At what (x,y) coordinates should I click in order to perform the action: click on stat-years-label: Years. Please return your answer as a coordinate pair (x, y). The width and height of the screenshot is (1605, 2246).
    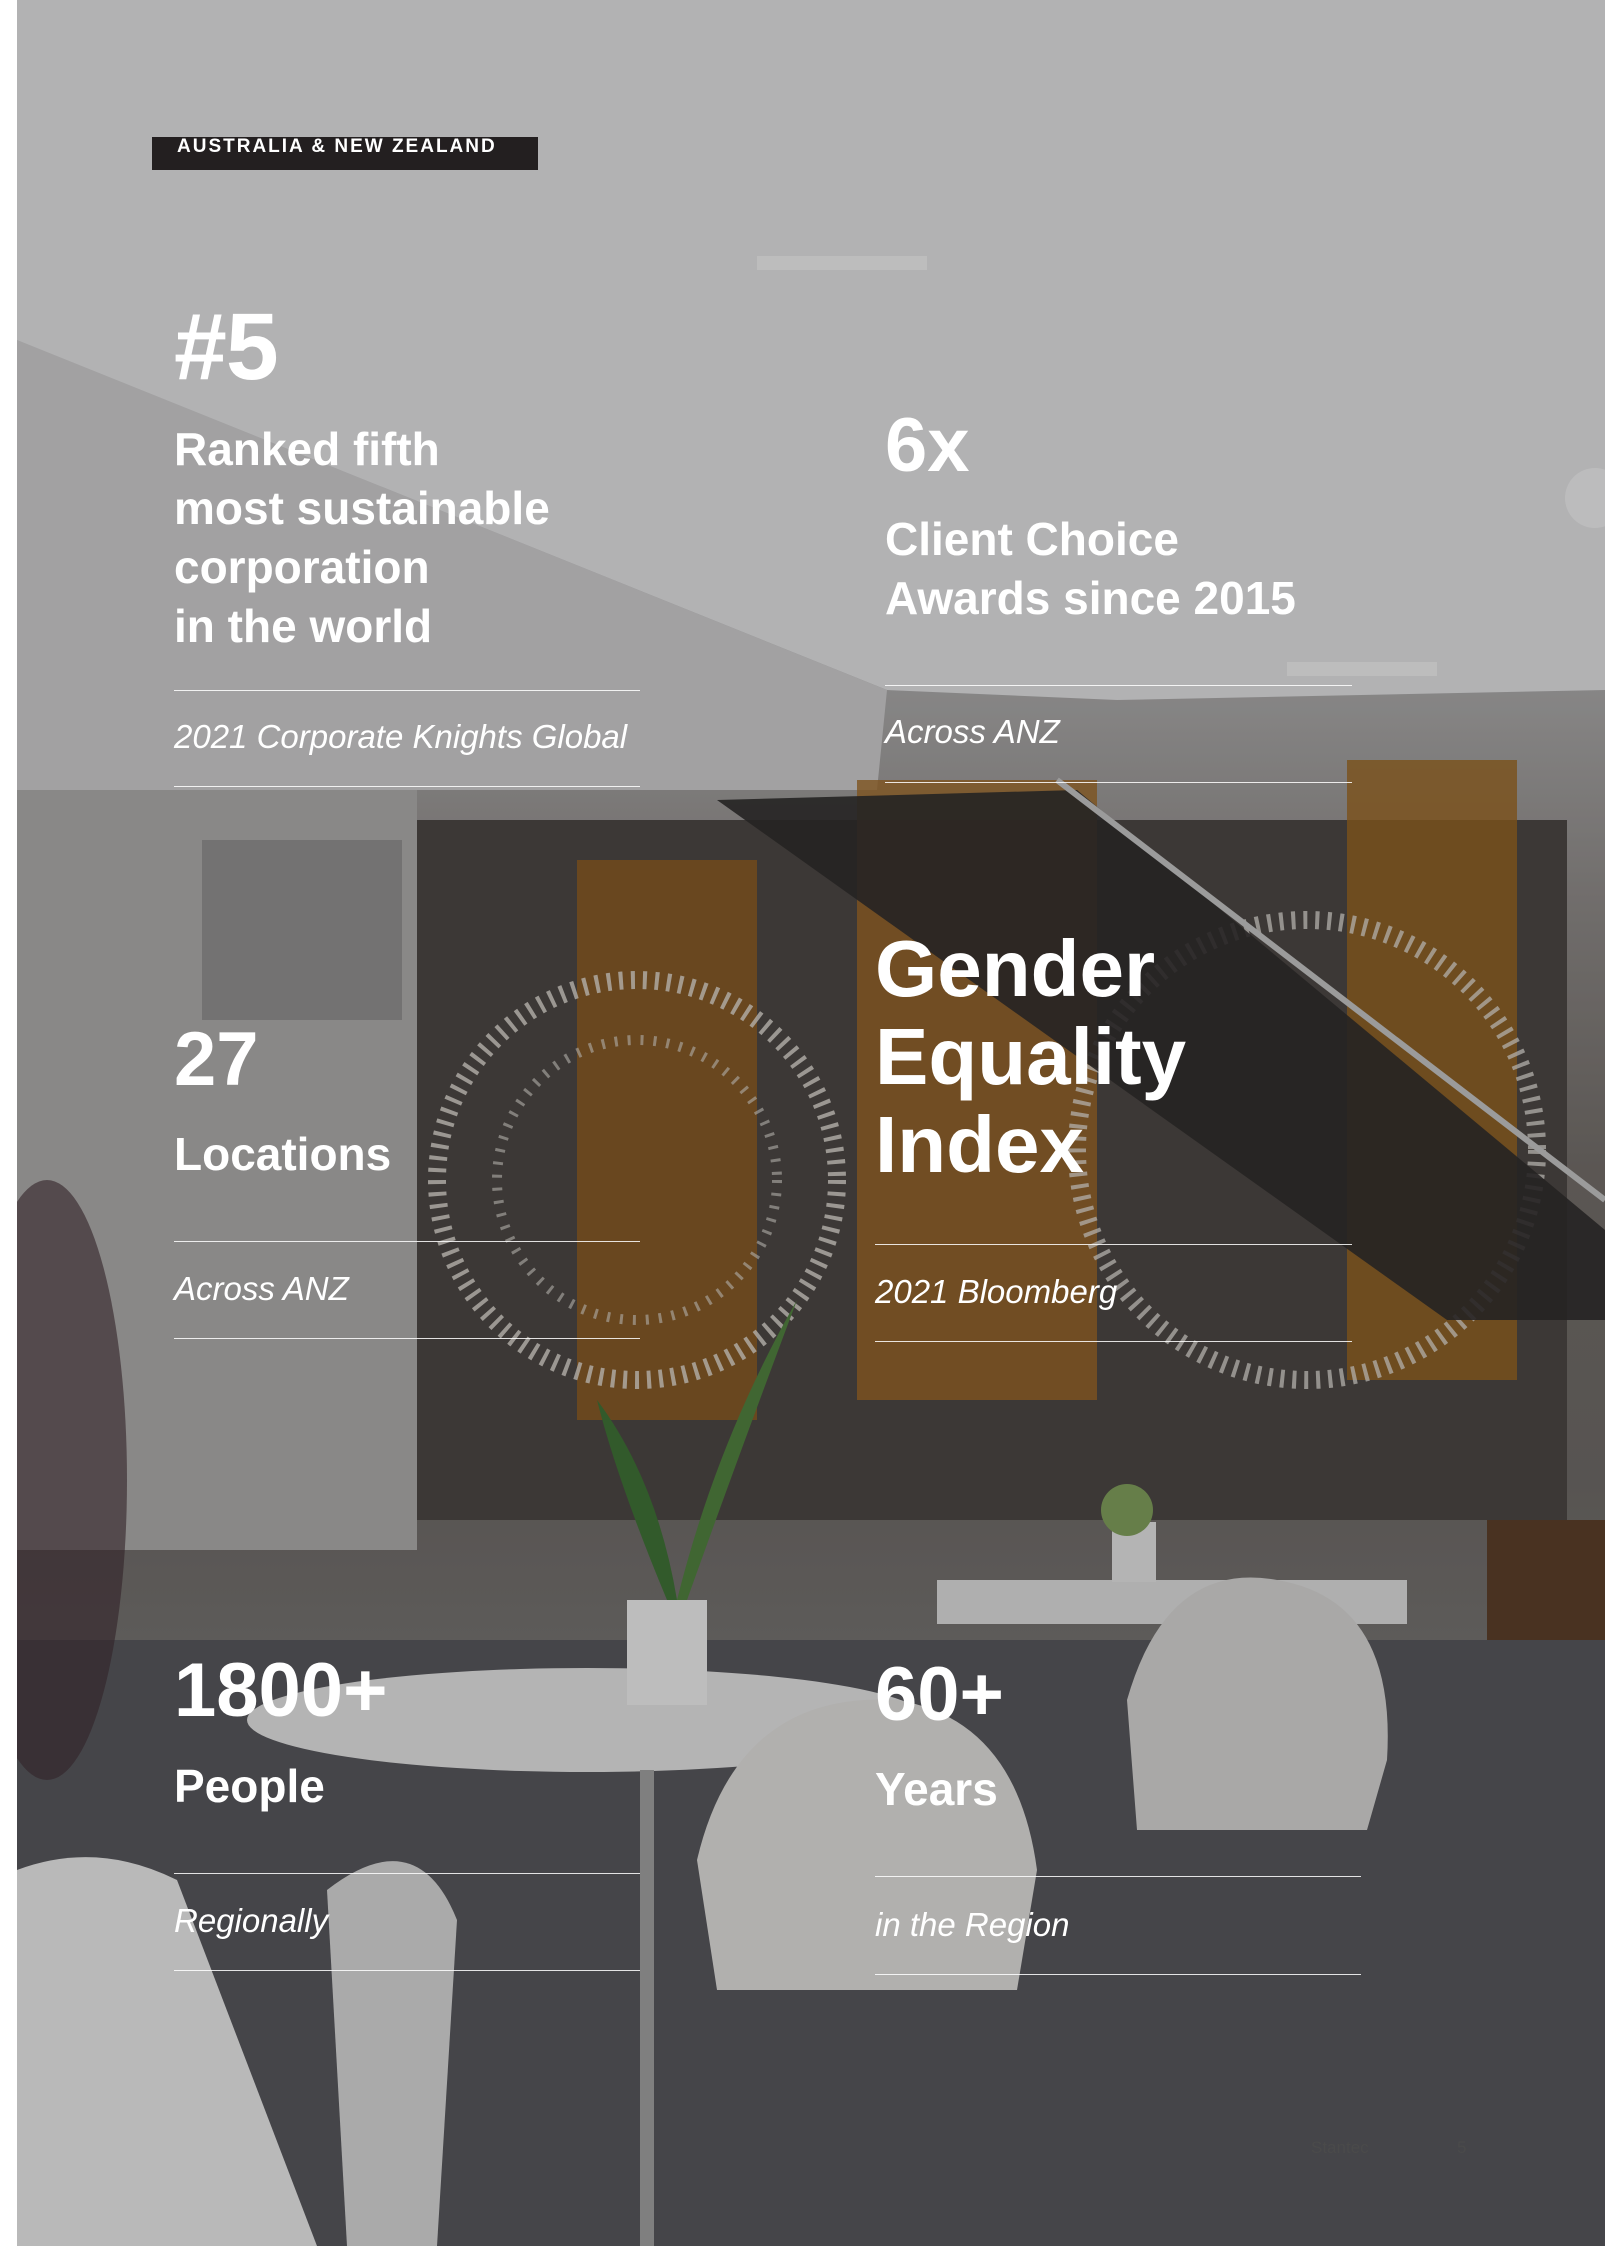
    Looking at the image, I should click on (936, 1789).